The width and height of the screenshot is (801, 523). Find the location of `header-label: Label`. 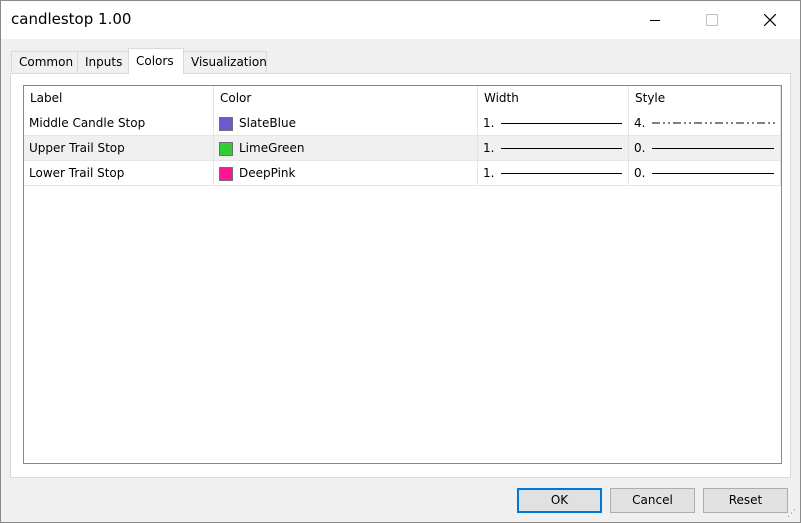

header-label: Label is located at coordinates (119, 98).